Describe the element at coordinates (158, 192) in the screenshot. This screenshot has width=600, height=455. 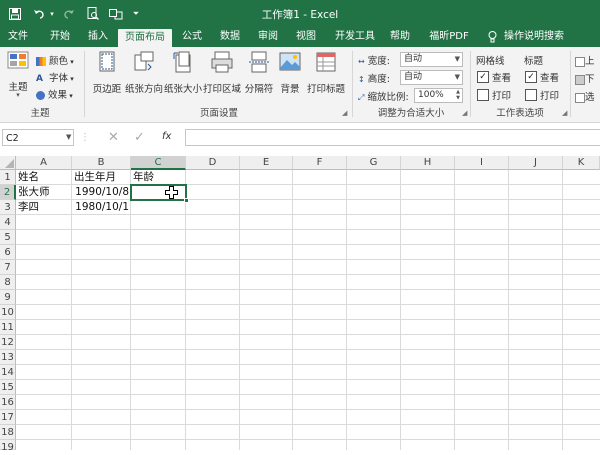
I see `active-cell-c2` at that location.